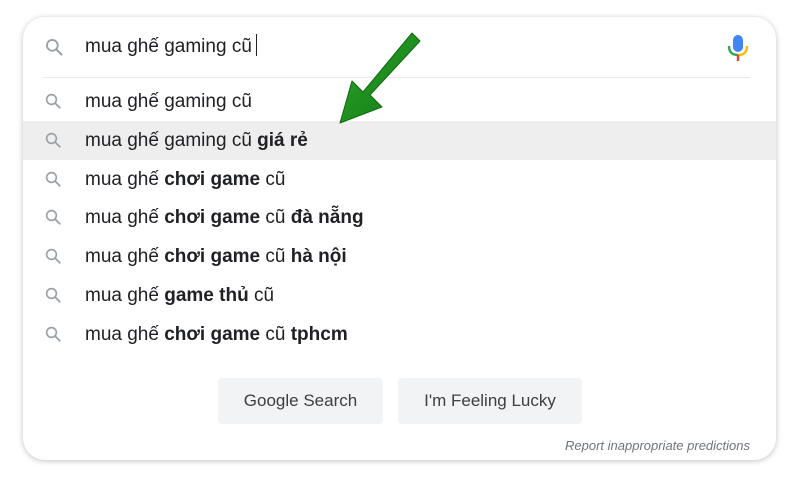 The width and height of the screenshot is (799, 479). Describe the element at coordinates (399, 295) in the screenshot. I see `suggestion-item: mua ghế game thủ cũ` at that location.